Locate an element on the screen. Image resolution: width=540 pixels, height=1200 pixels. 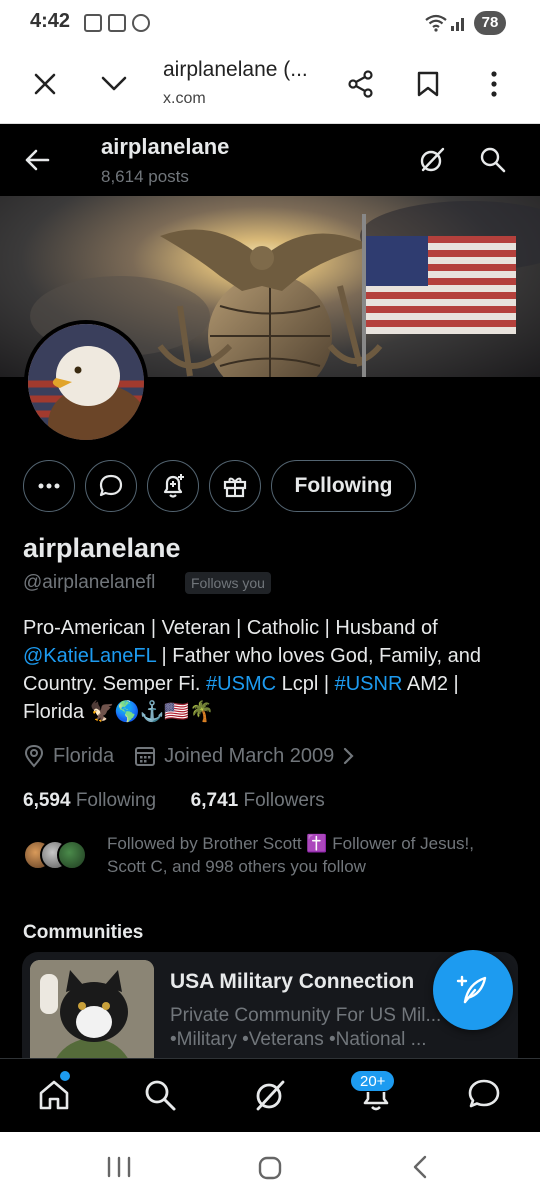
followers-count: 6,741 is located at coordinates (214, 800).